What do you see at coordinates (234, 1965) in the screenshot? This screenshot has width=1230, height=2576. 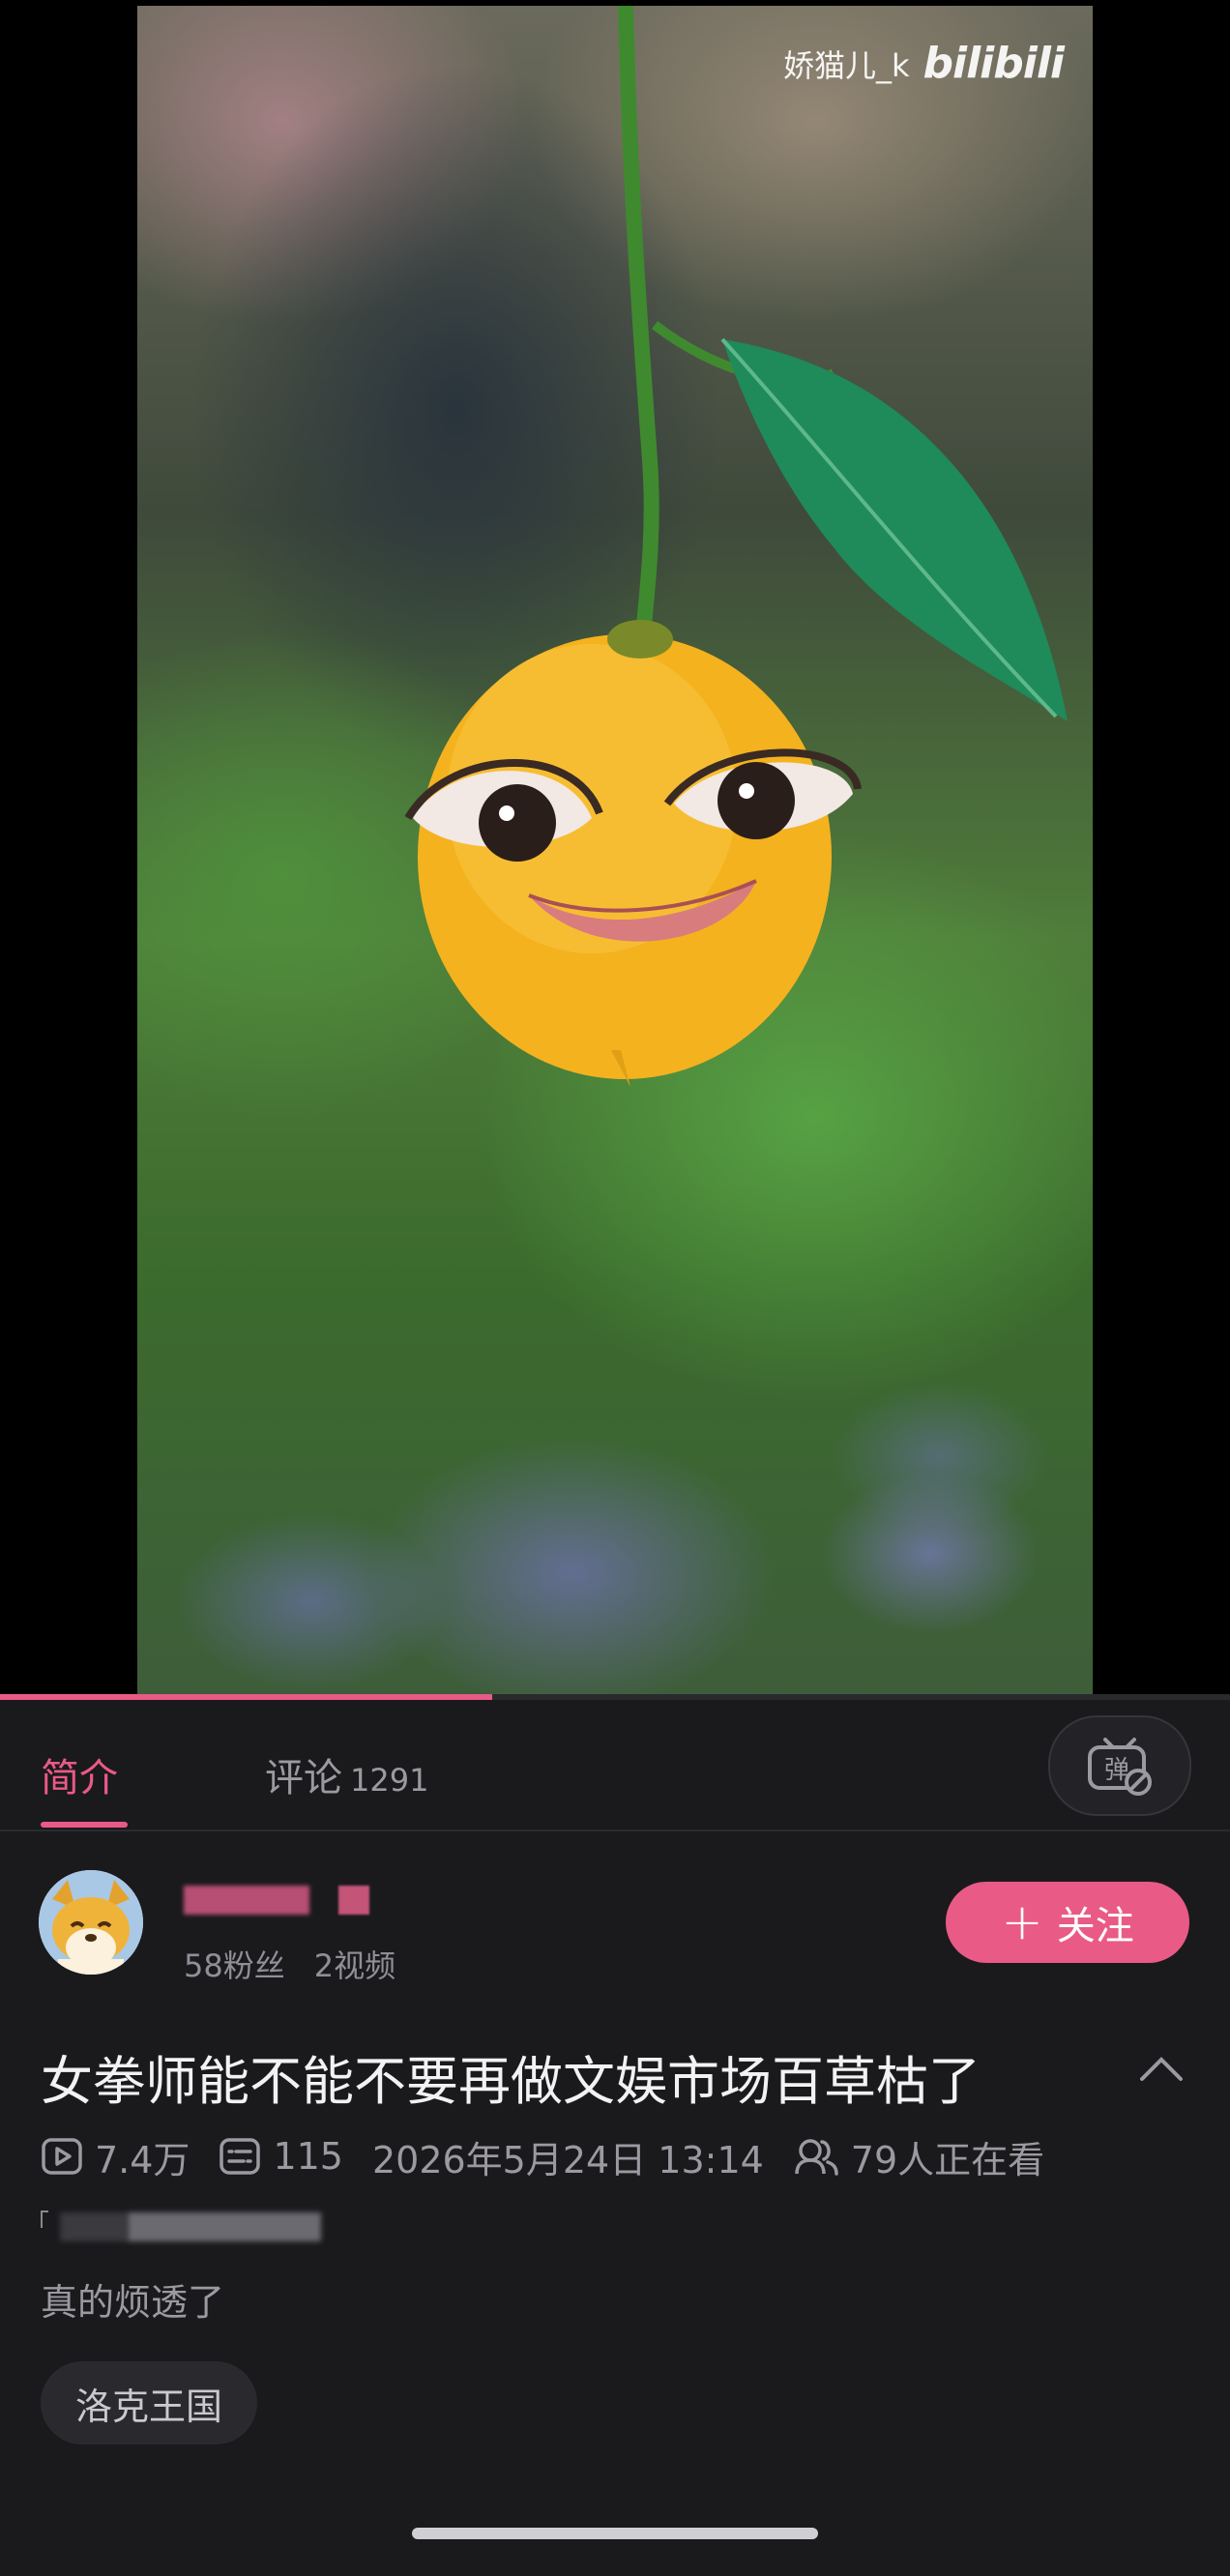 I see `uploader-fans: 58粉丝` at bounding box center [234, 1965].